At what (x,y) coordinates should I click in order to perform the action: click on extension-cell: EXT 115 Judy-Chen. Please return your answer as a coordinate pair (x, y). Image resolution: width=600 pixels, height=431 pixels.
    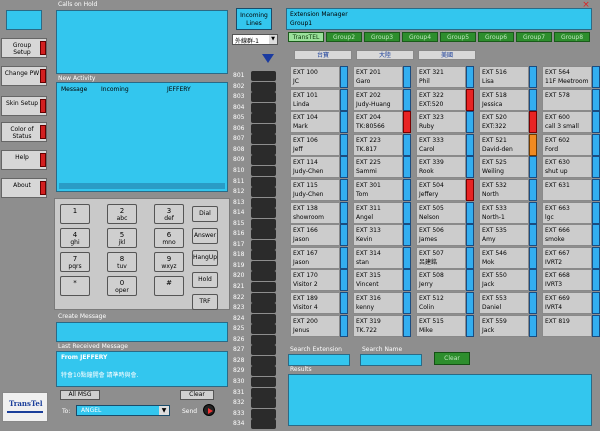
    Looking at the image, I should click on (319, 190).